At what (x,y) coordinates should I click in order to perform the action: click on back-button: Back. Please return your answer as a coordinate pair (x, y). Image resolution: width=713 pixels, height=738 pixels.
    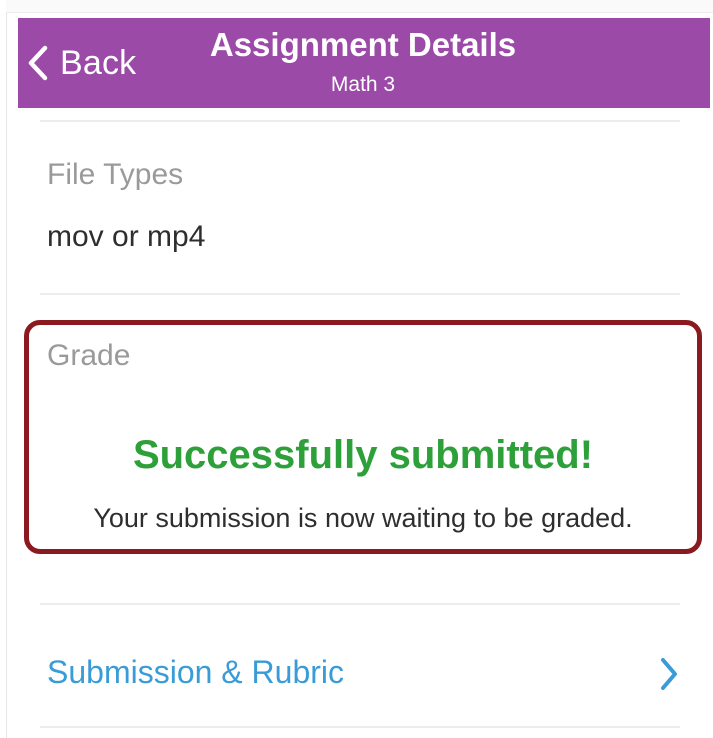
    Looking at the image, I should click on (82, 63).